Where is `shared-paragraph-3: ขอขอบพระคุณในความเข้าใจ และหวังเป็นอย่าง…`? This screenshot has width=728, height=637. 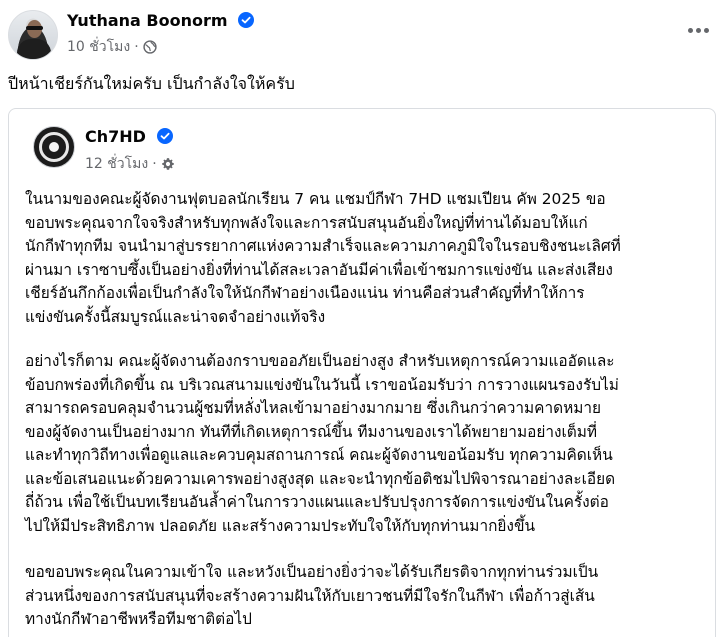
shared-paragraph-3: ขอขอบพระคุณในความเข้าใจ และหวังเป็นอย่าง… is located at coordinates (367, 596).